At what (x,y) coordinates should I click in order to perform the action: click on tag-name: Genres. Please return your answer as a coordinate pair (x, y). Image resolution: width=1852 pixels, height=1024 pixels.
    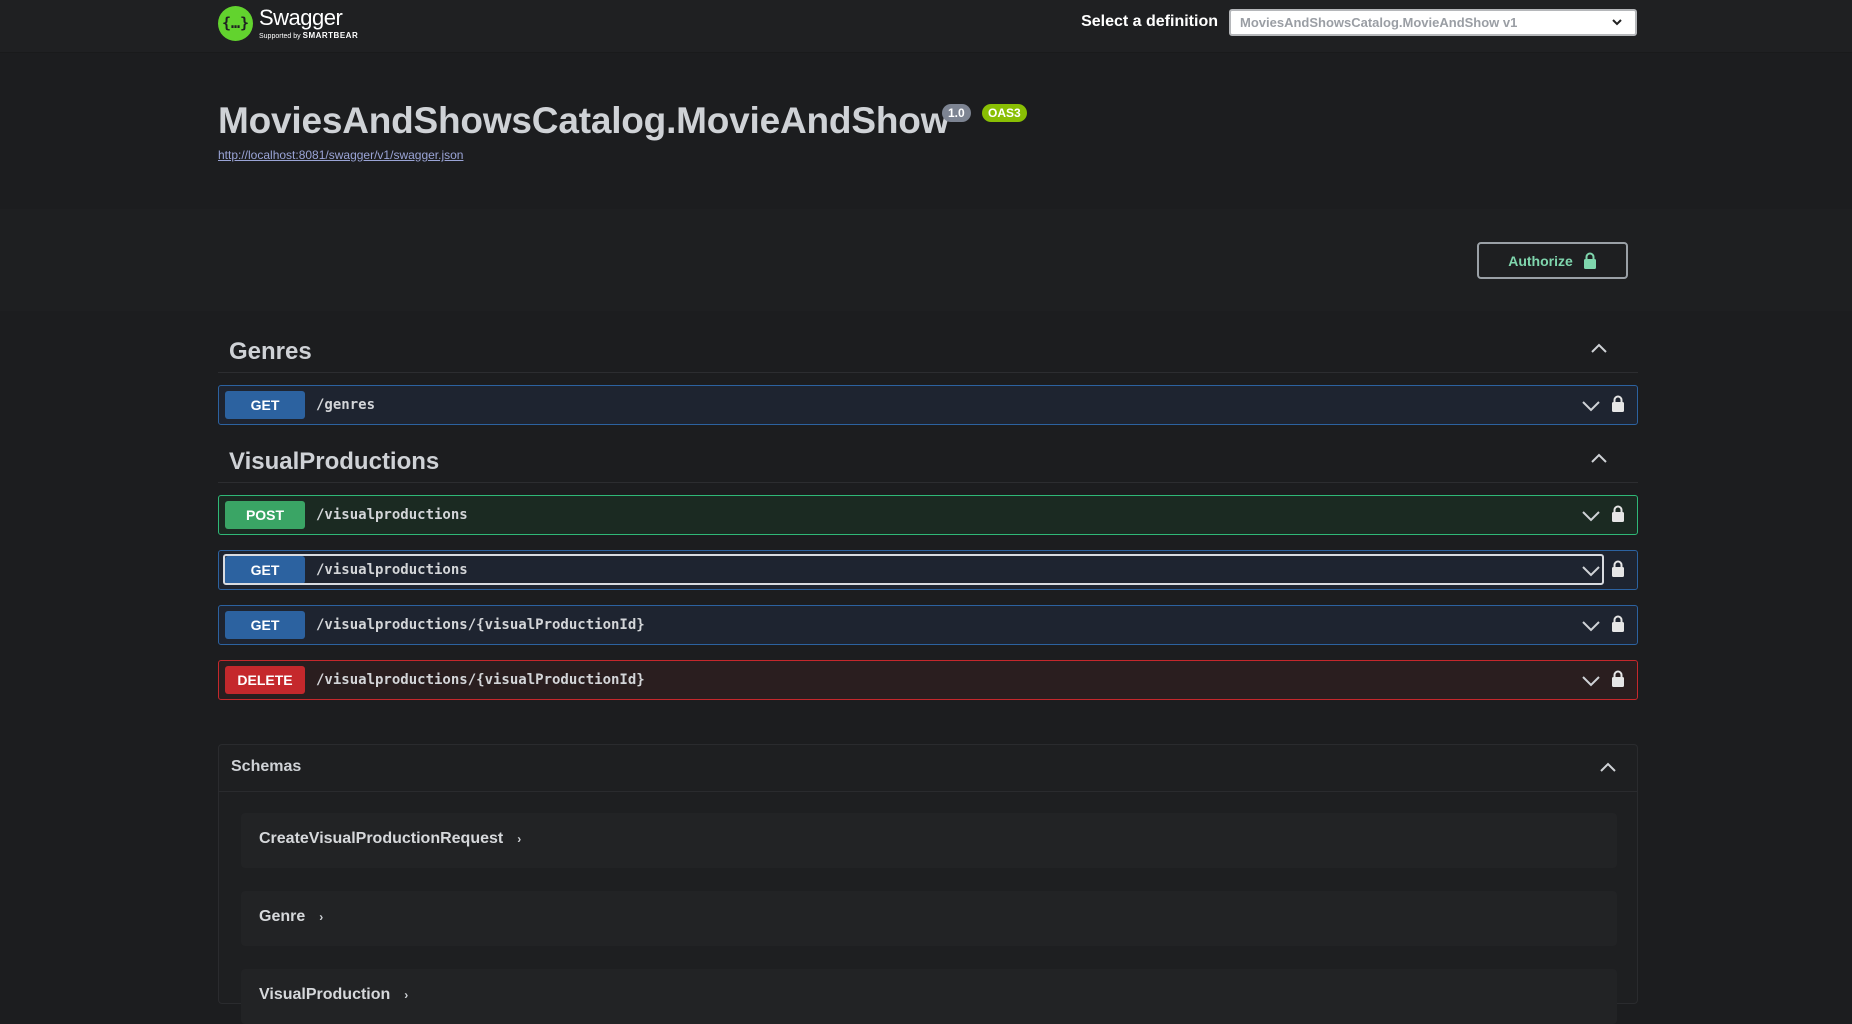
    Looking at the image, I should click on (270, 351).